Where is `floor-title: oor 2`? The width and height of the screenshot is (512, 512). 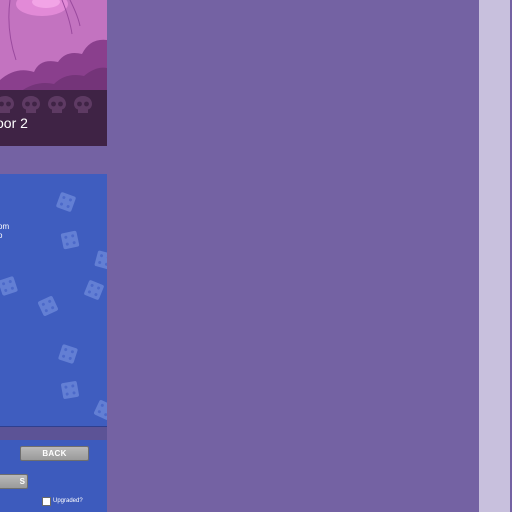
floor-title: oor 2 is located at coordinates (14, 123).